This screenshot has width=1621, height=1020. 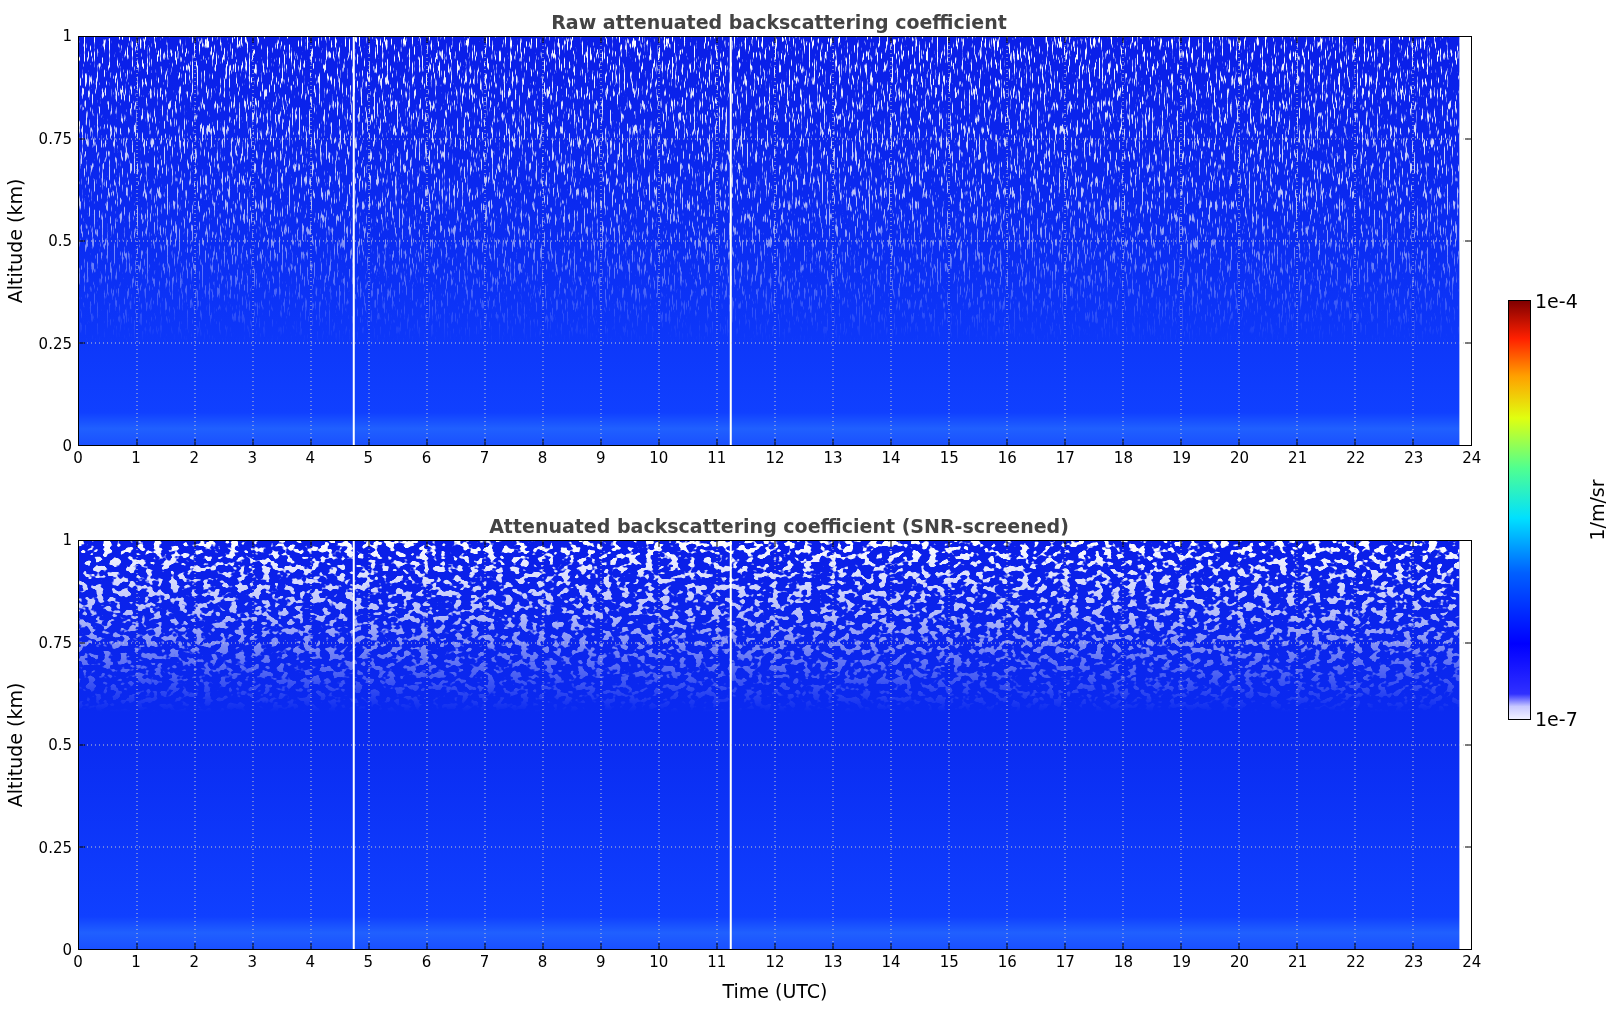 I want to click on chart-title: Attenuated backscattering coefficient (SNR-screened), so click(x=779, y=526).